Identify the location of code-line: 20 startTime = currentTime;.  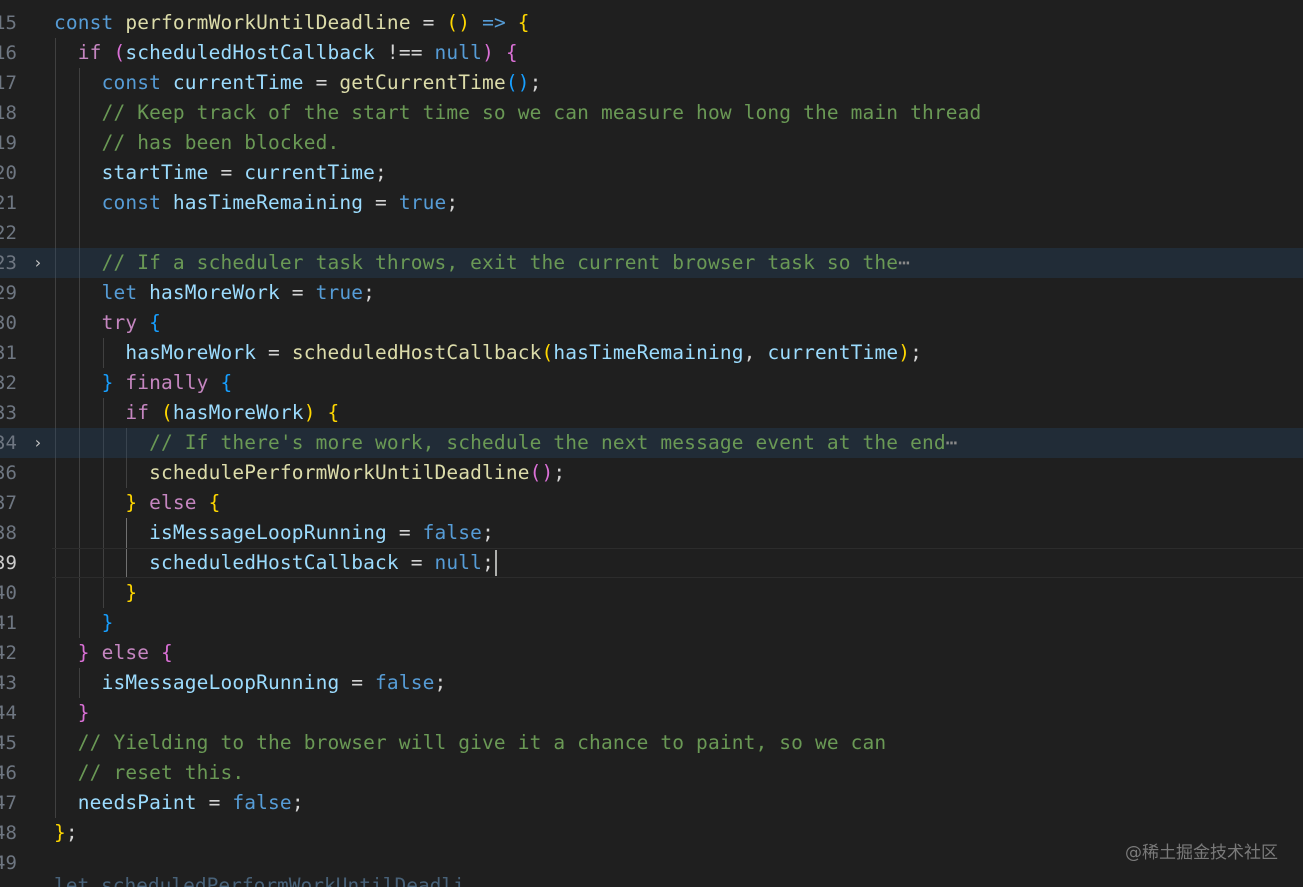
(651, 173).